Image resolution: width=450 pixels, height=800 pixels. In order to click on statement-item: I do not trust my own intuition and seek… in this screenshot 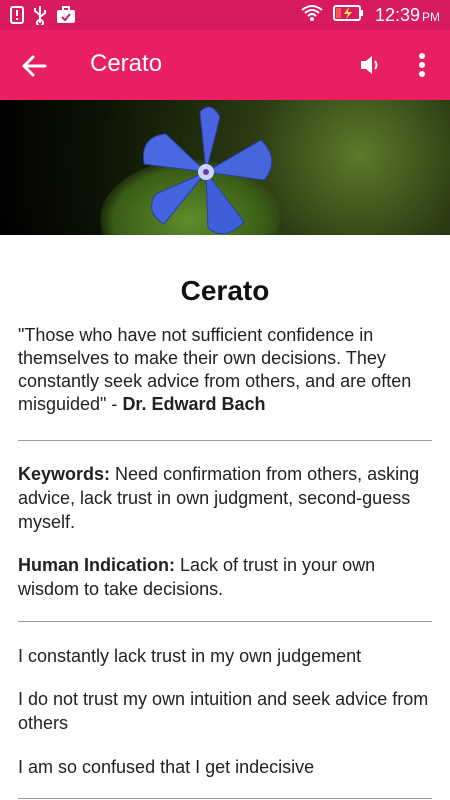, I will do `click(223, 711)`.